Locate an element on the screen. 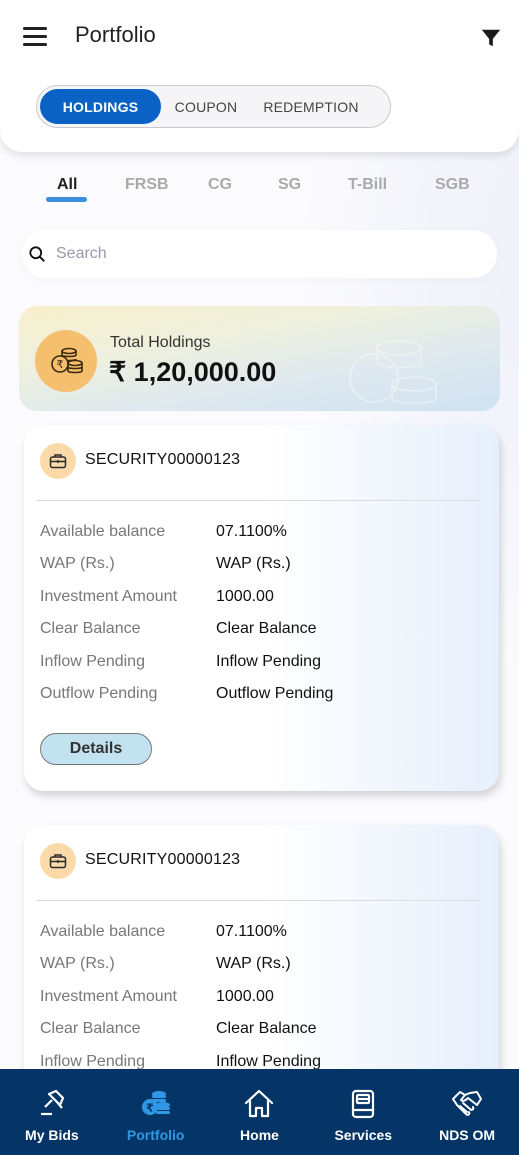 This screenshot has height=1155, width=519. segment-coupon: COUPON is located at coordinates (206, 106).